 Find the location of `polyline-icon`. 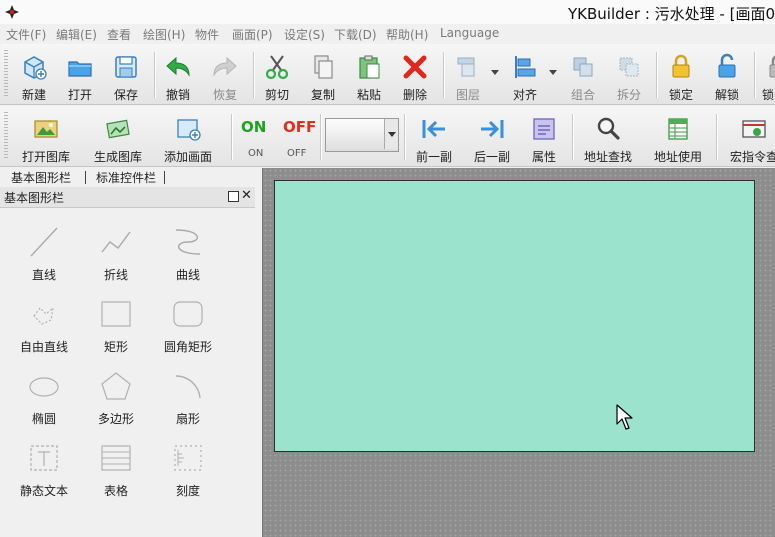

polyline-icon is located at coordinates (116, 242).